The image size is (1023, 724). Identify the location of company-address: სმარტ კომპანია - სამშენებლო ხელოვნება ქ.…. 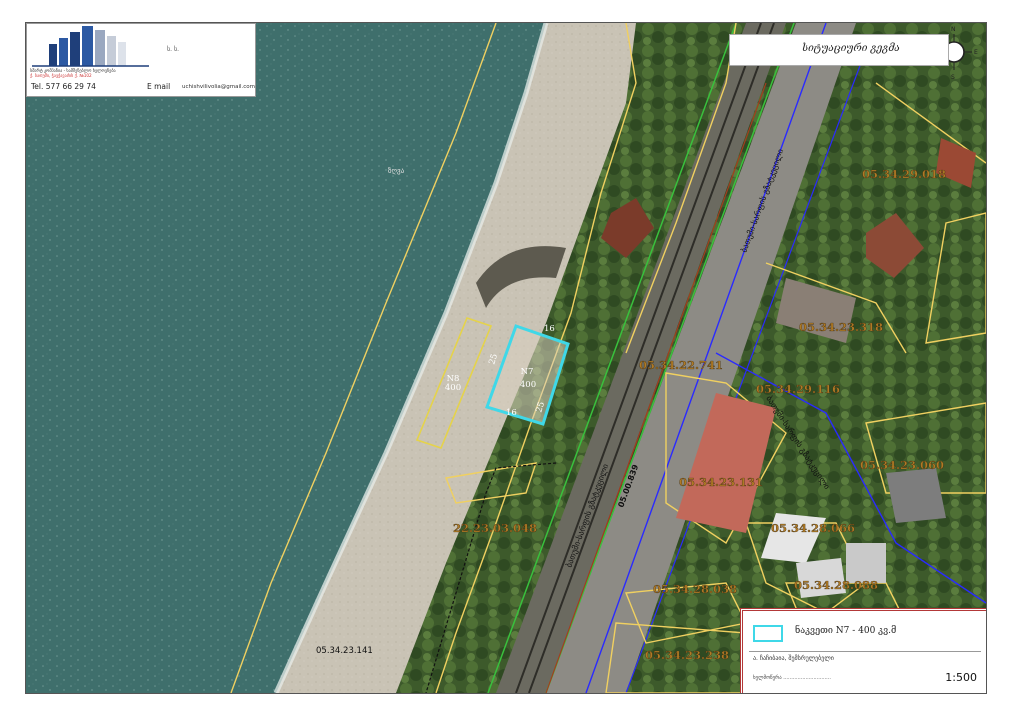
(94, 73).